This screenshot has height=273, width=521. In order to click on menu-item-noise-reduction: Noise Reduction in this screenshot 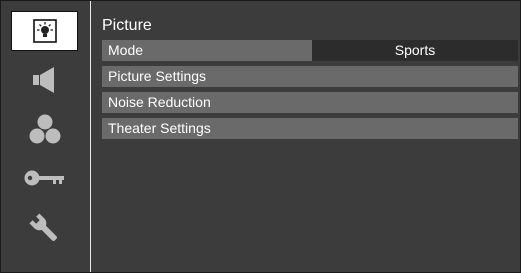, I will do `click(310, 102)`.